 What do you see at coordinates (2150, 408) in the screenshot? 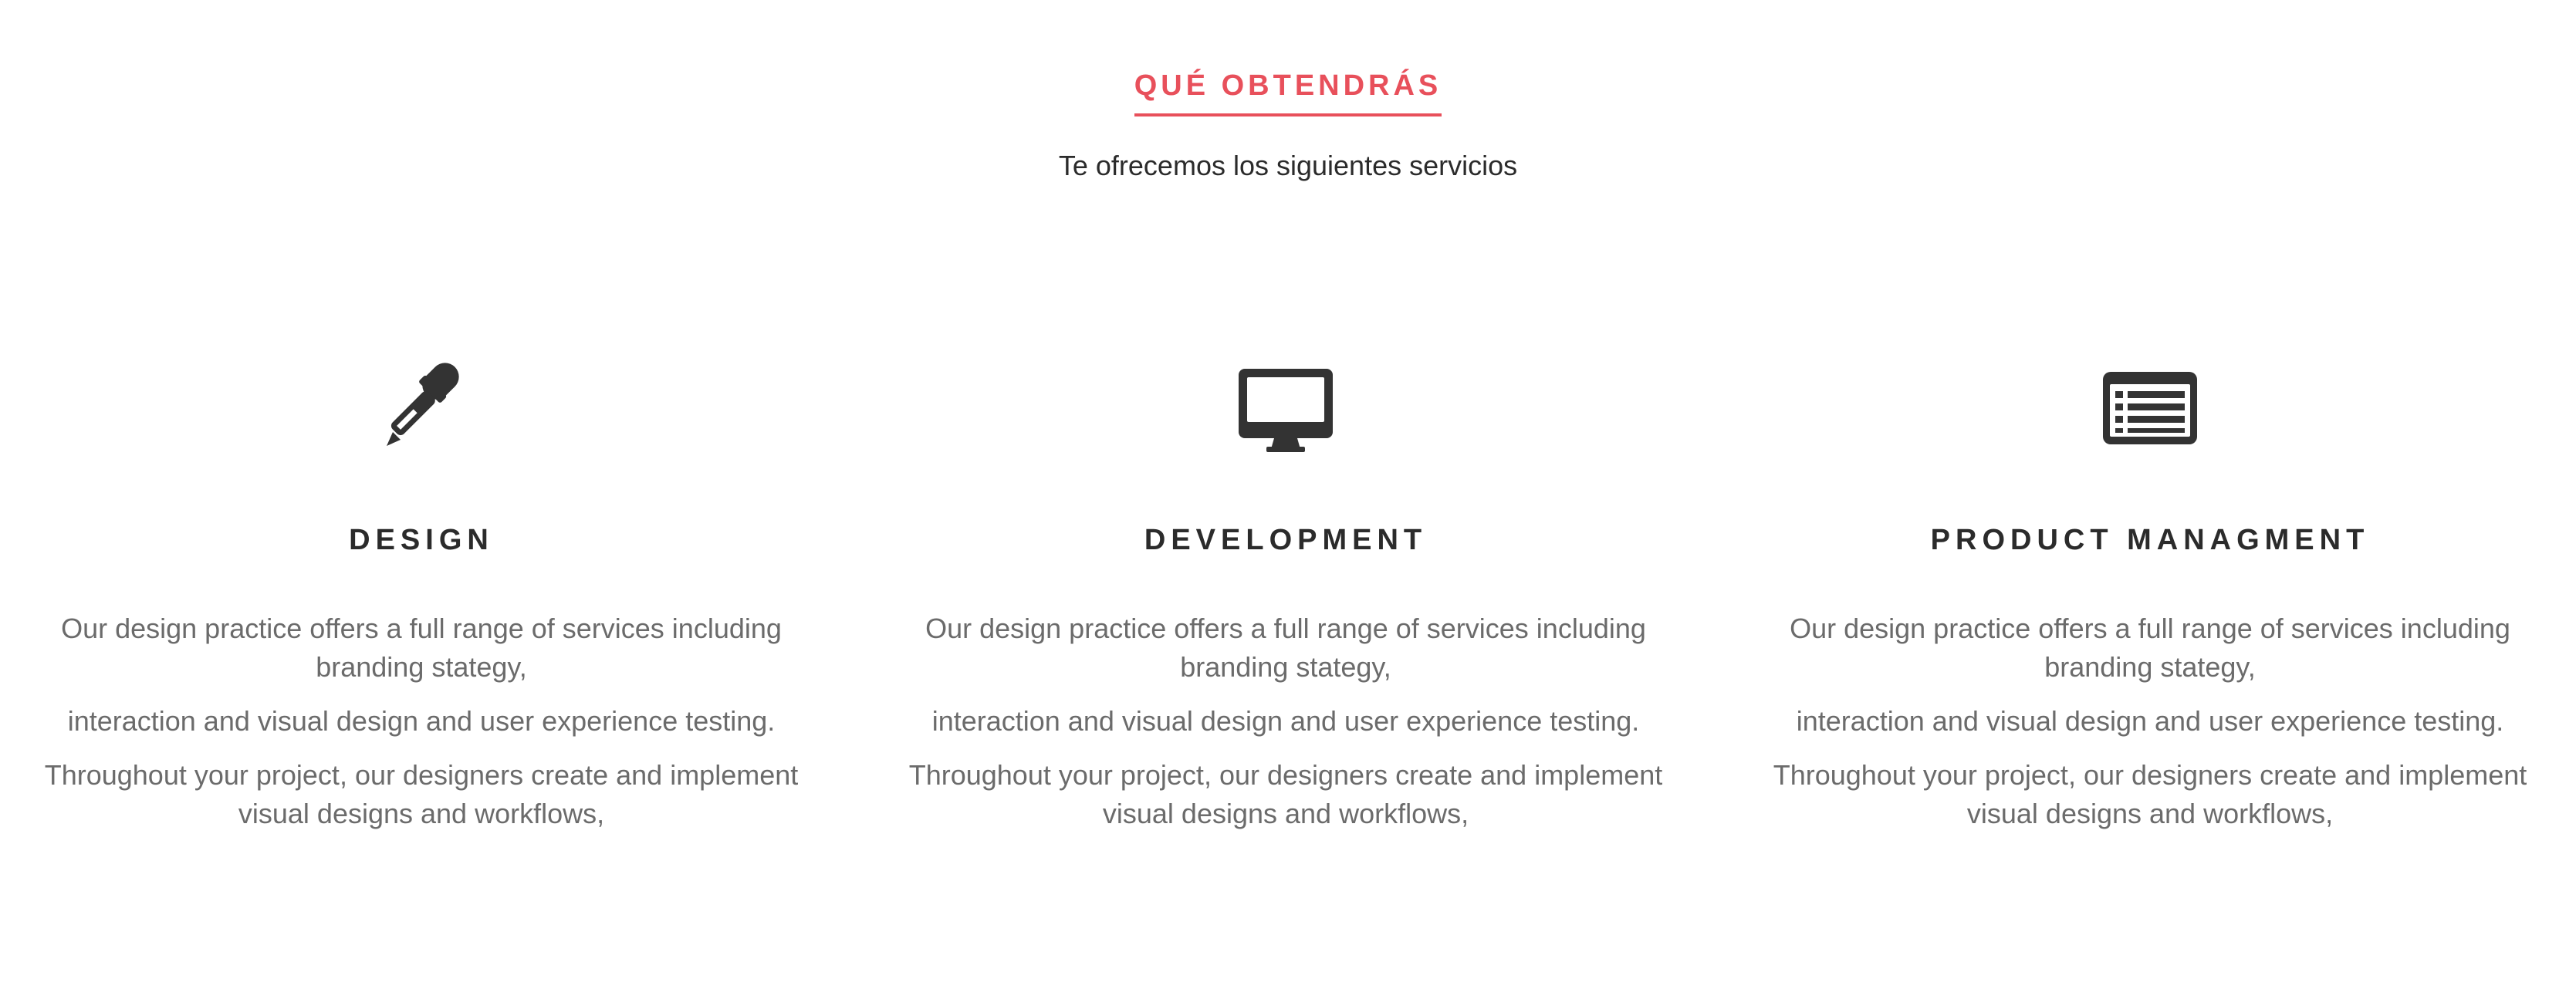
I see `list-alt-icon` at bounding box center [2150, 408].